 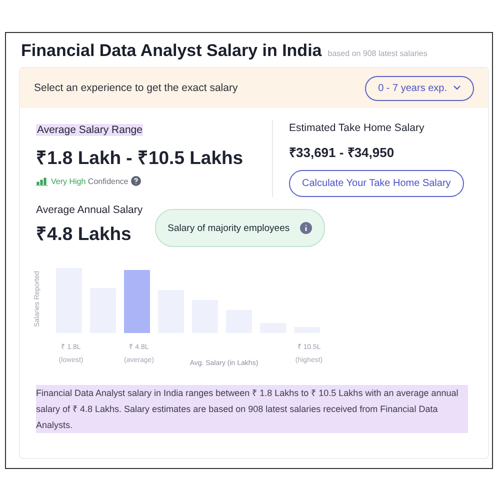 I want to click on confidence-text: Very High Confidence, so click(x=89, y=181).